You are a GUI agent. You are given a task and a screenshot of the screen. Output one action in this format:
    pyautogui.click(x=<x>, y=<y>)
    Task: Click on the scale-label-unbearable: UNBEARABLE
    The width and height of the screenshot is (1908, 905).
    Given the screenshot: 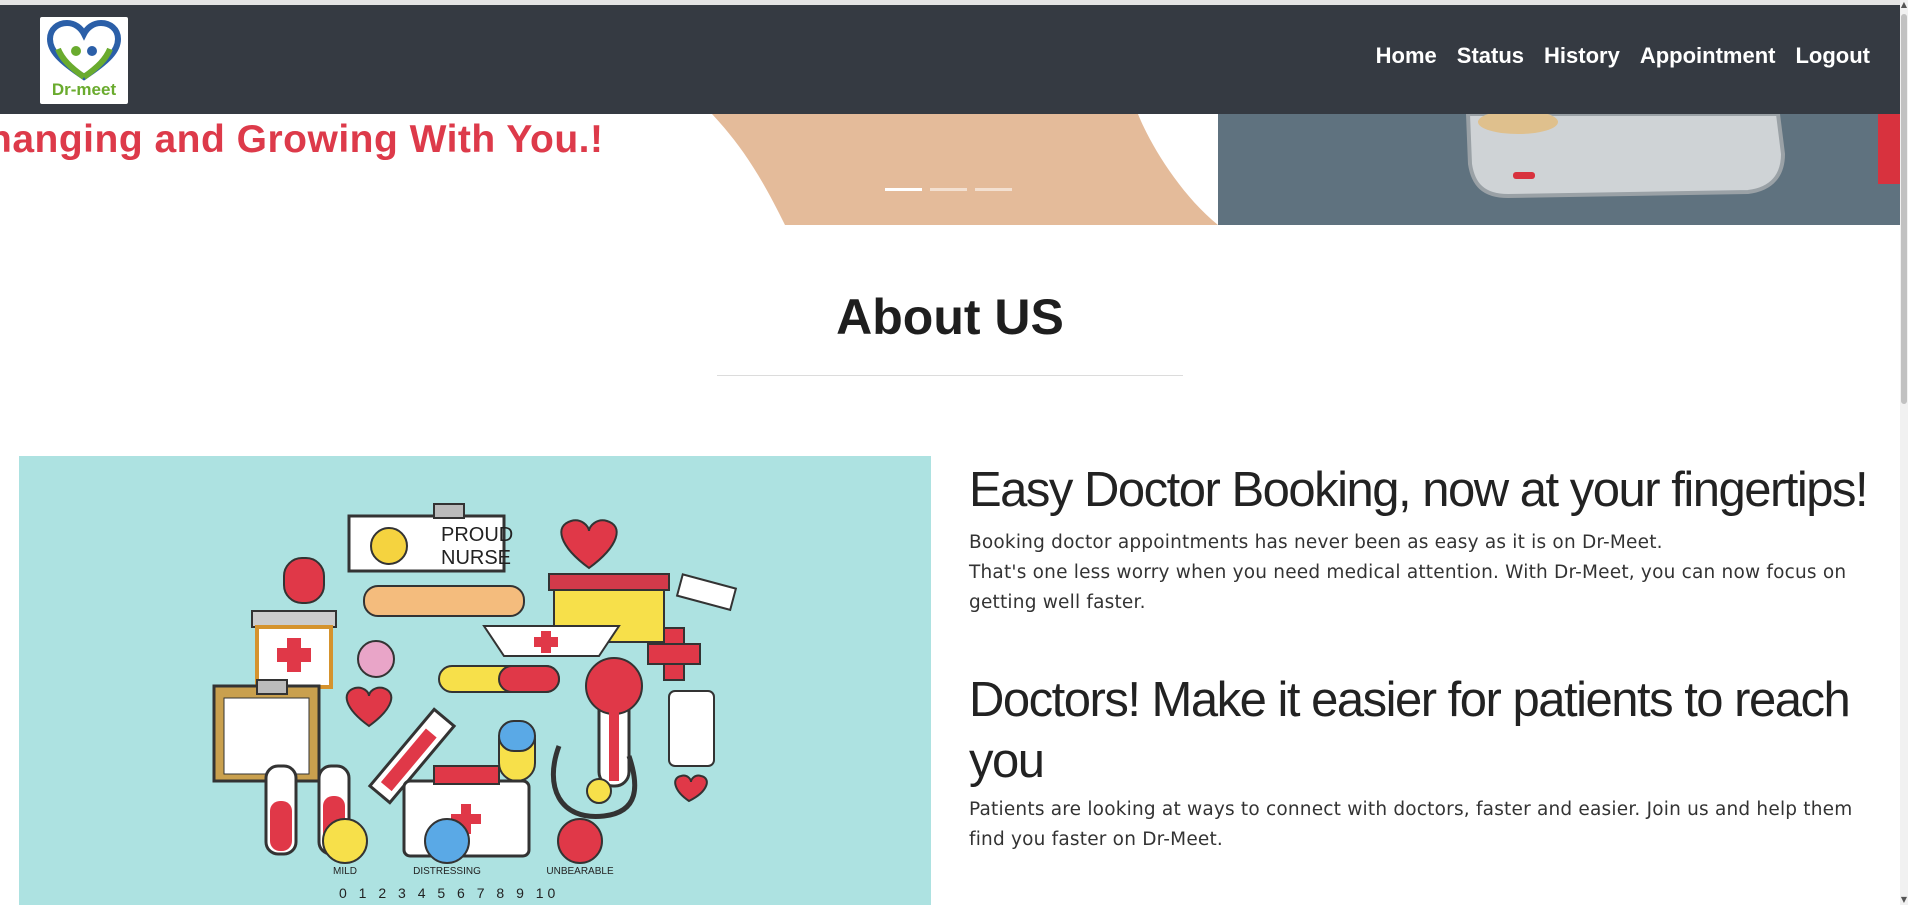 What is the action you would take?
    pyautogui.click(x=580, y=871)
    